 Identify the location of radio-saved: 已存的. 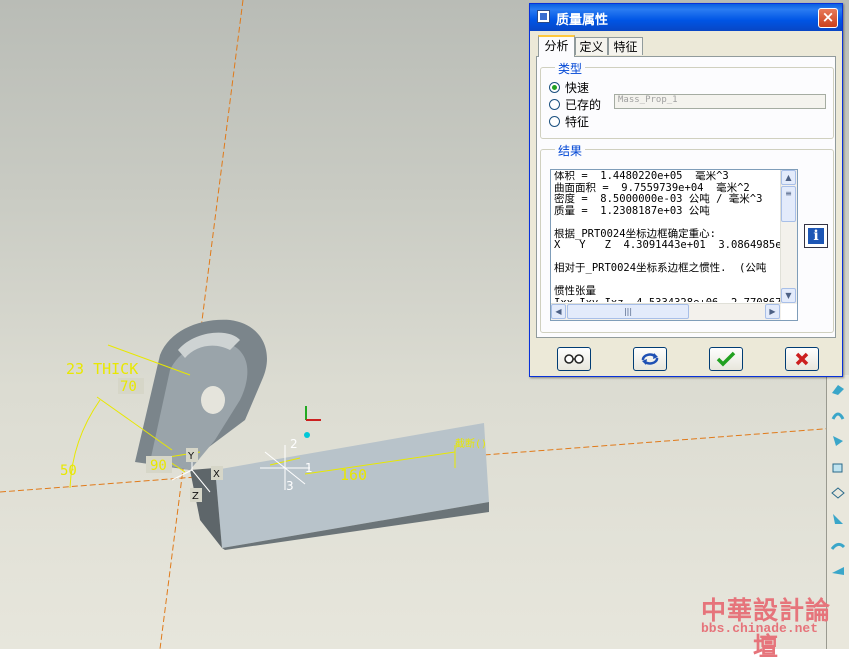
(575, 104).